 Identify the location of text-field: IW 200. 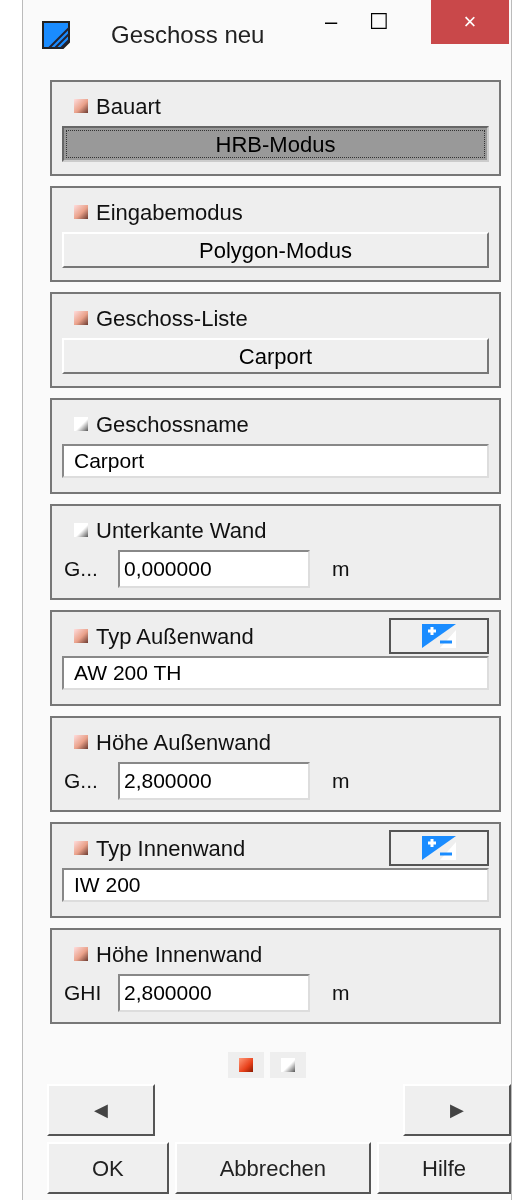
(275, 885).